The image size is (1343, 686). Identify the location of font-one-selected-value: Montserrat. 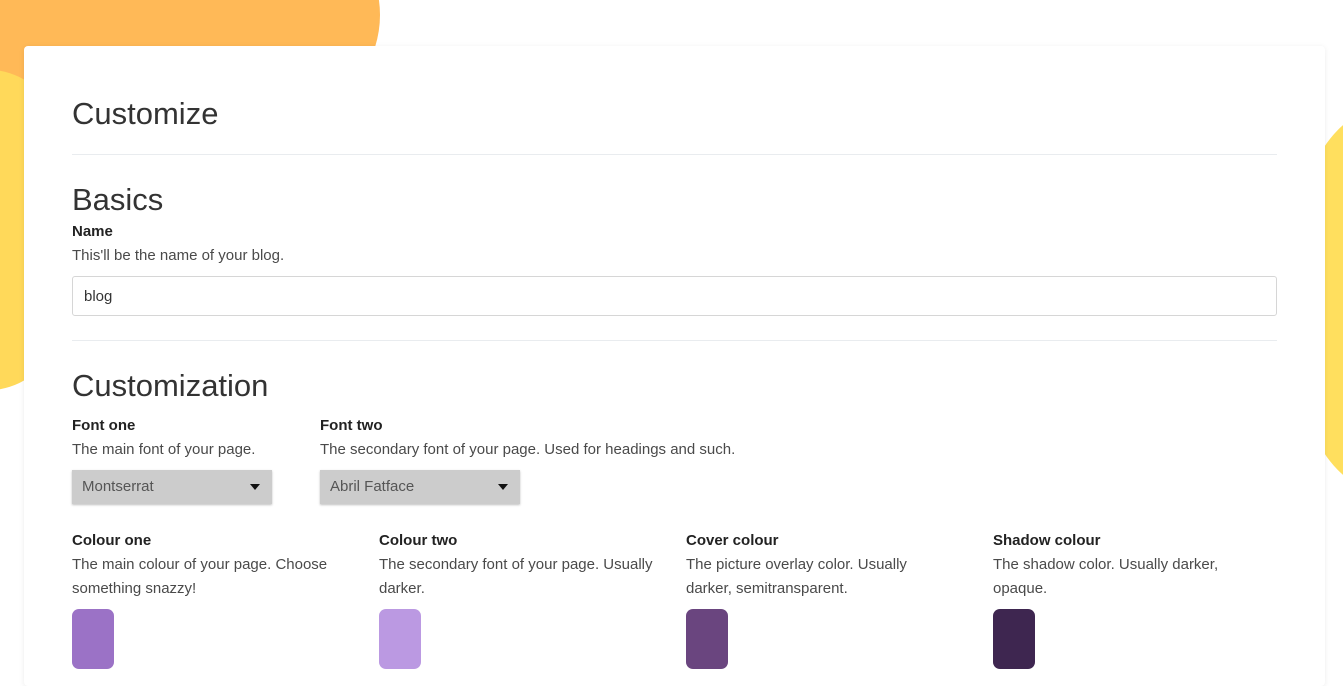
(118, 486).